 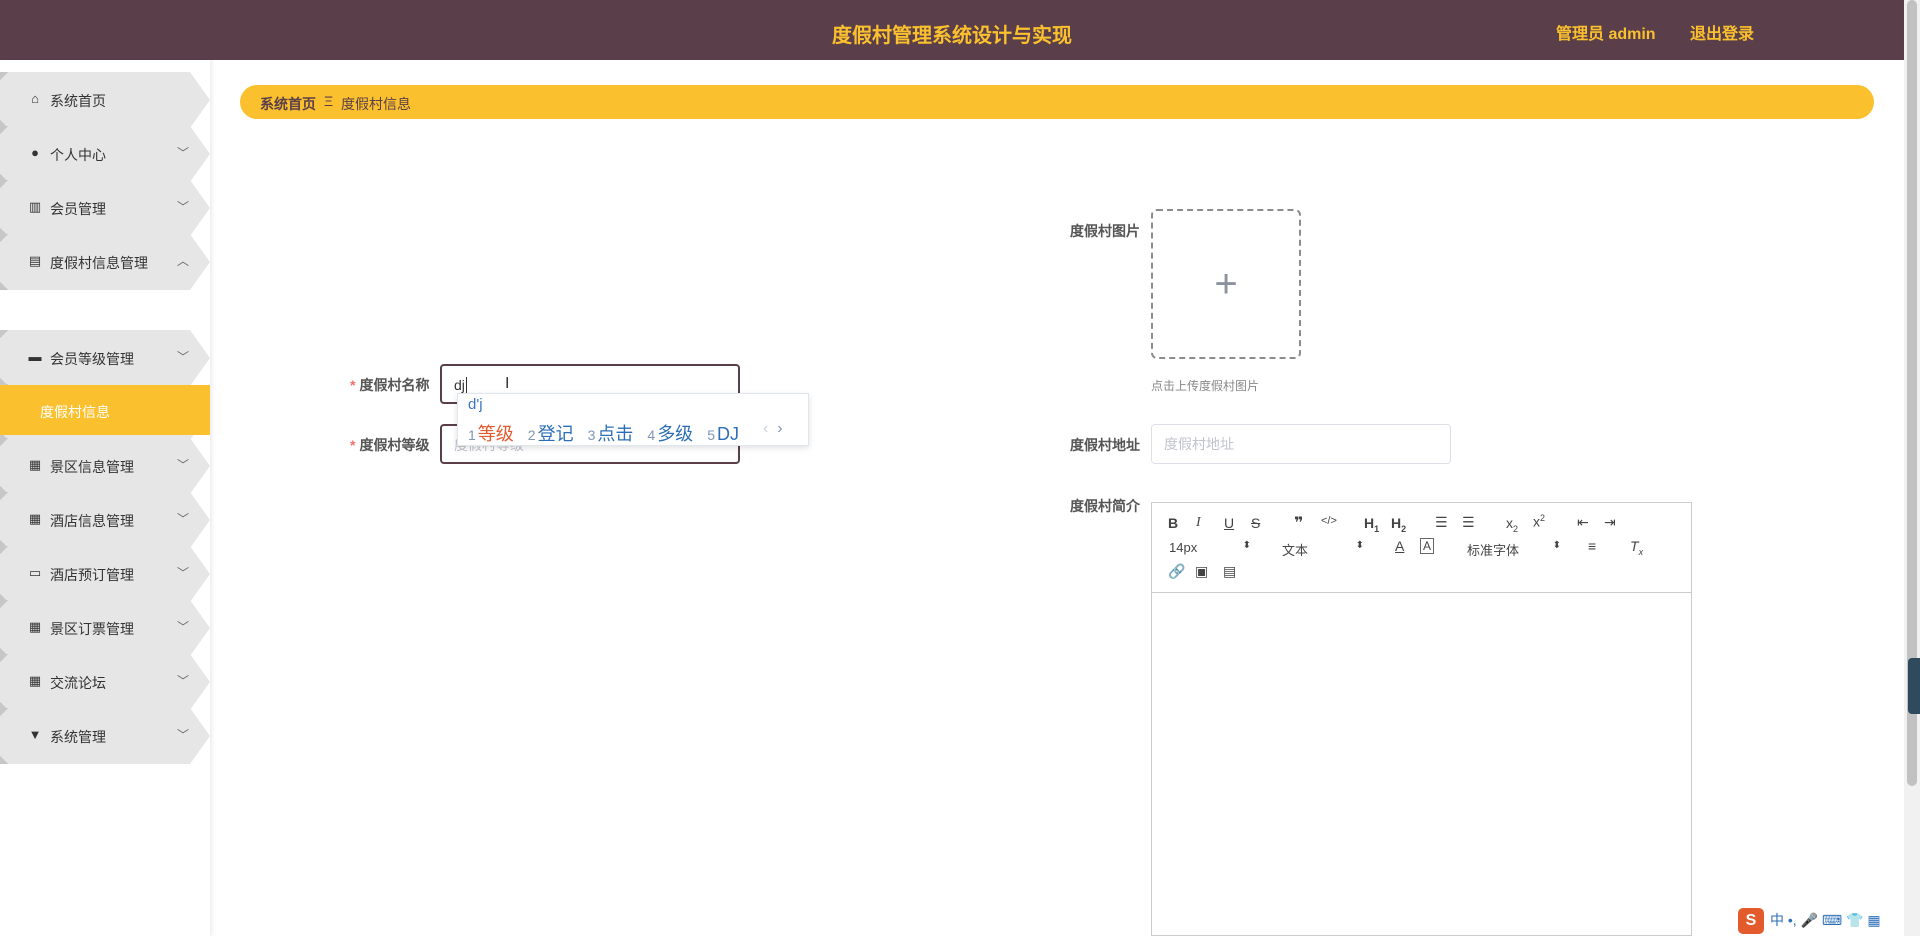 What do you see at coordinates (1301, 444) in the screenshot?
I see `resort-address-input: 度假村地址` at bounding box center [1301, 444].